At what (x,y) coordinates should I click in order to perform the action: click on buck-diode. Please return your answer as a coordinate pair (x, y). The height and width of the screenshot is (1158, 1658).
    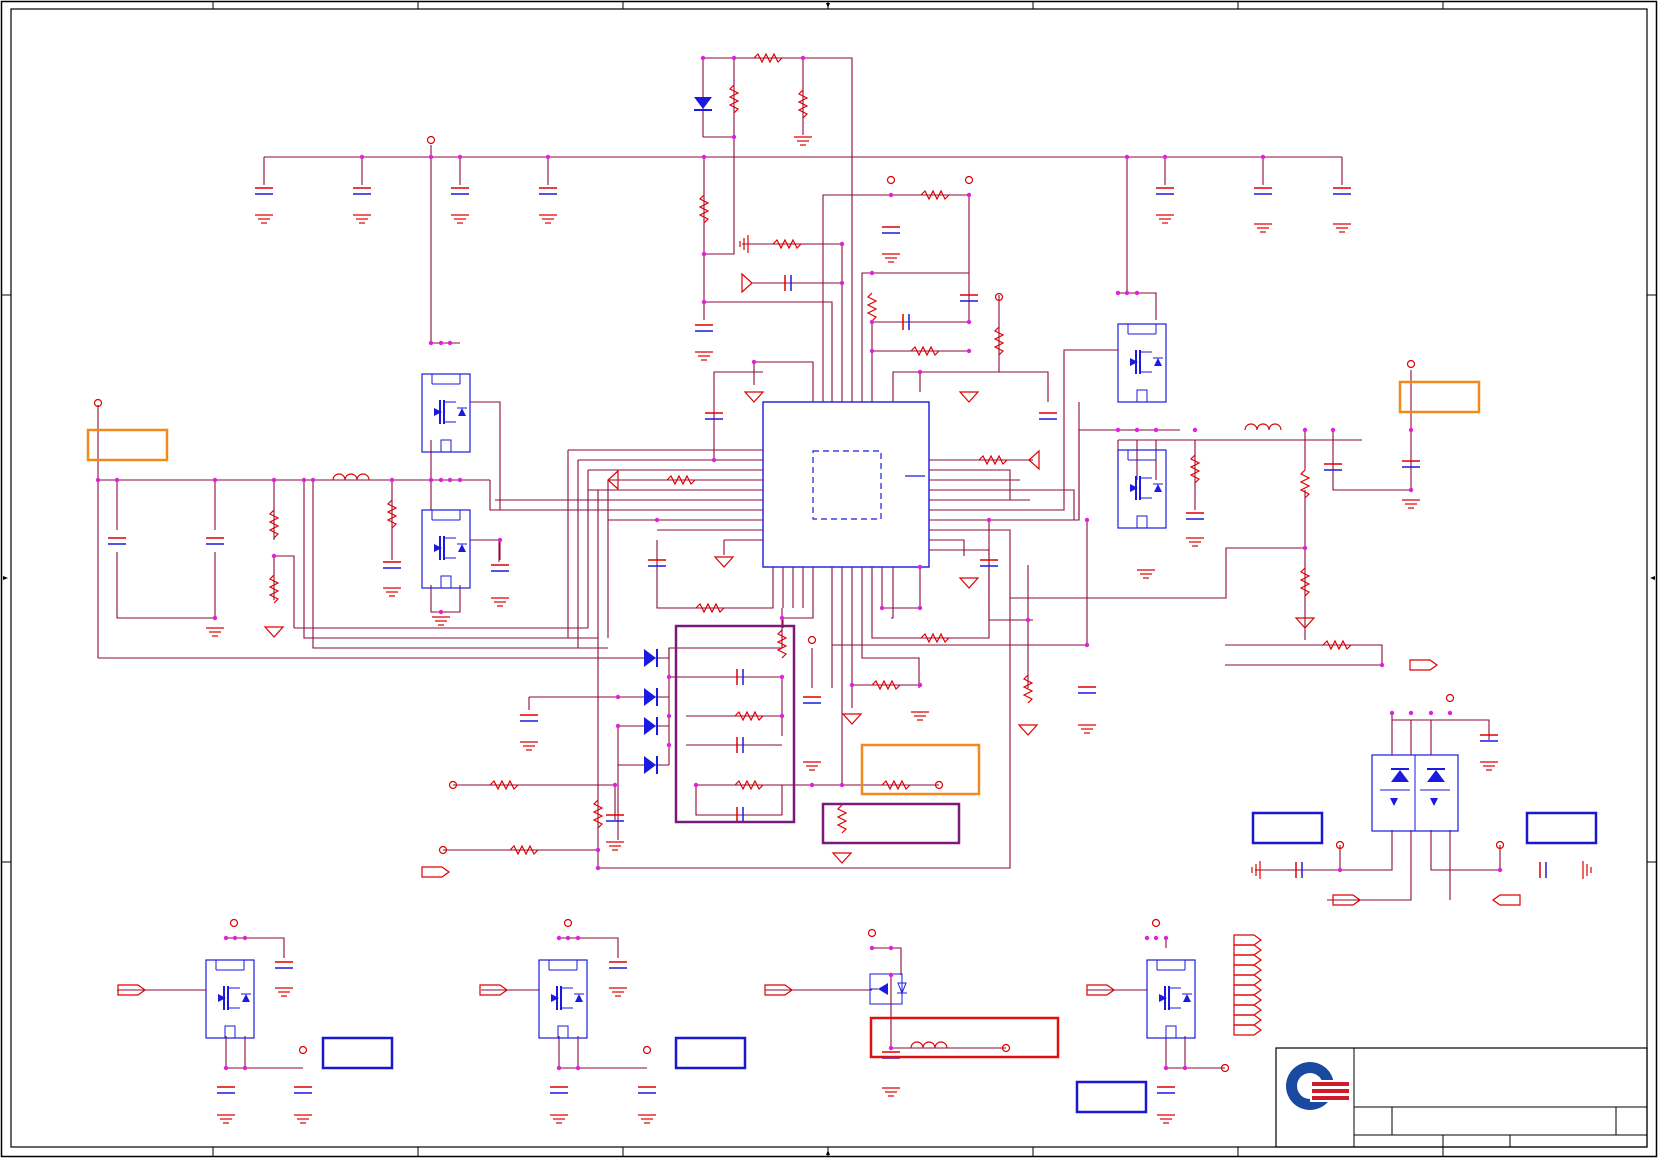
    Looking at the image, I should click on (703, 103).